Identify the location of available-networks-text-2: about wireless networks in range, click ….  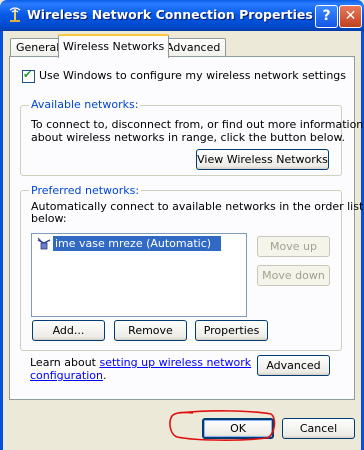
(188, 137).